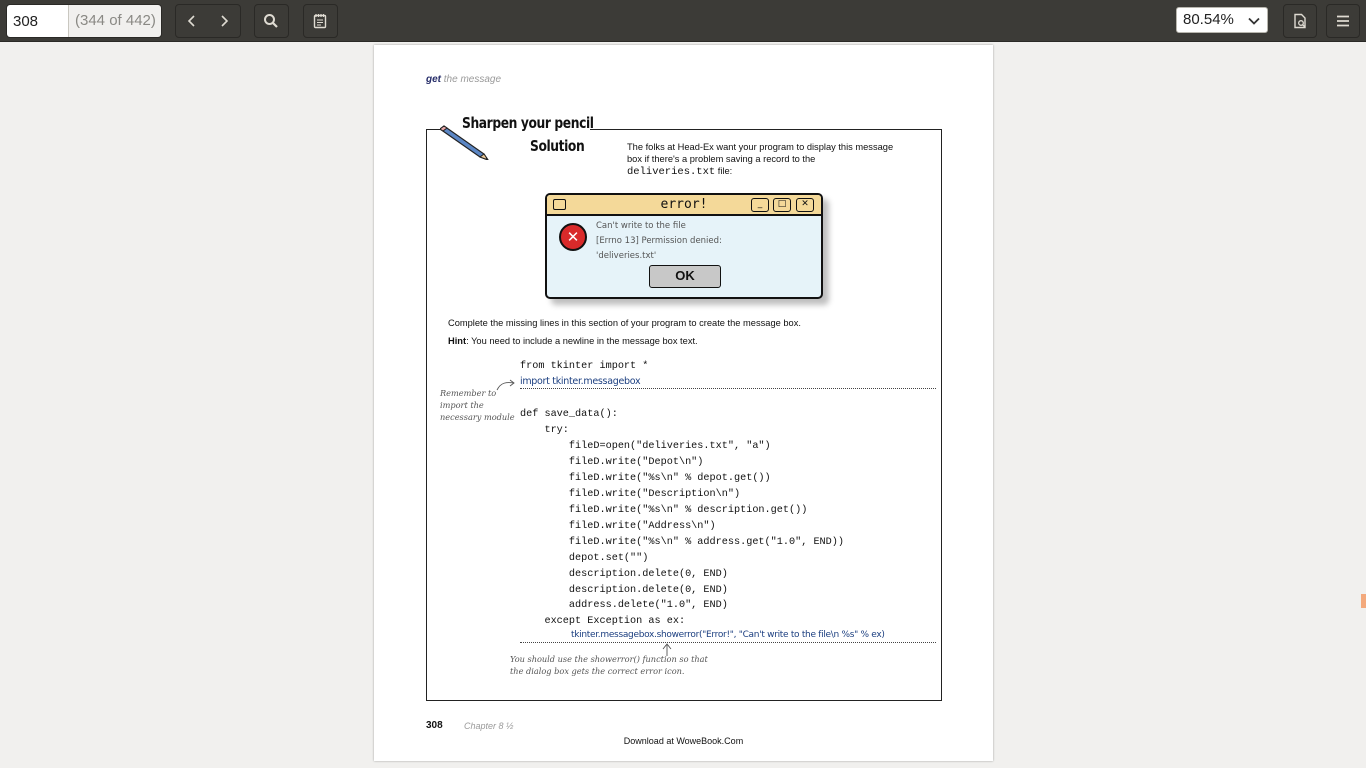 This screenshot has width=1366, height=768. I want to click on dialog-title-bar: error! _ □ ✕, so click(684, 205).